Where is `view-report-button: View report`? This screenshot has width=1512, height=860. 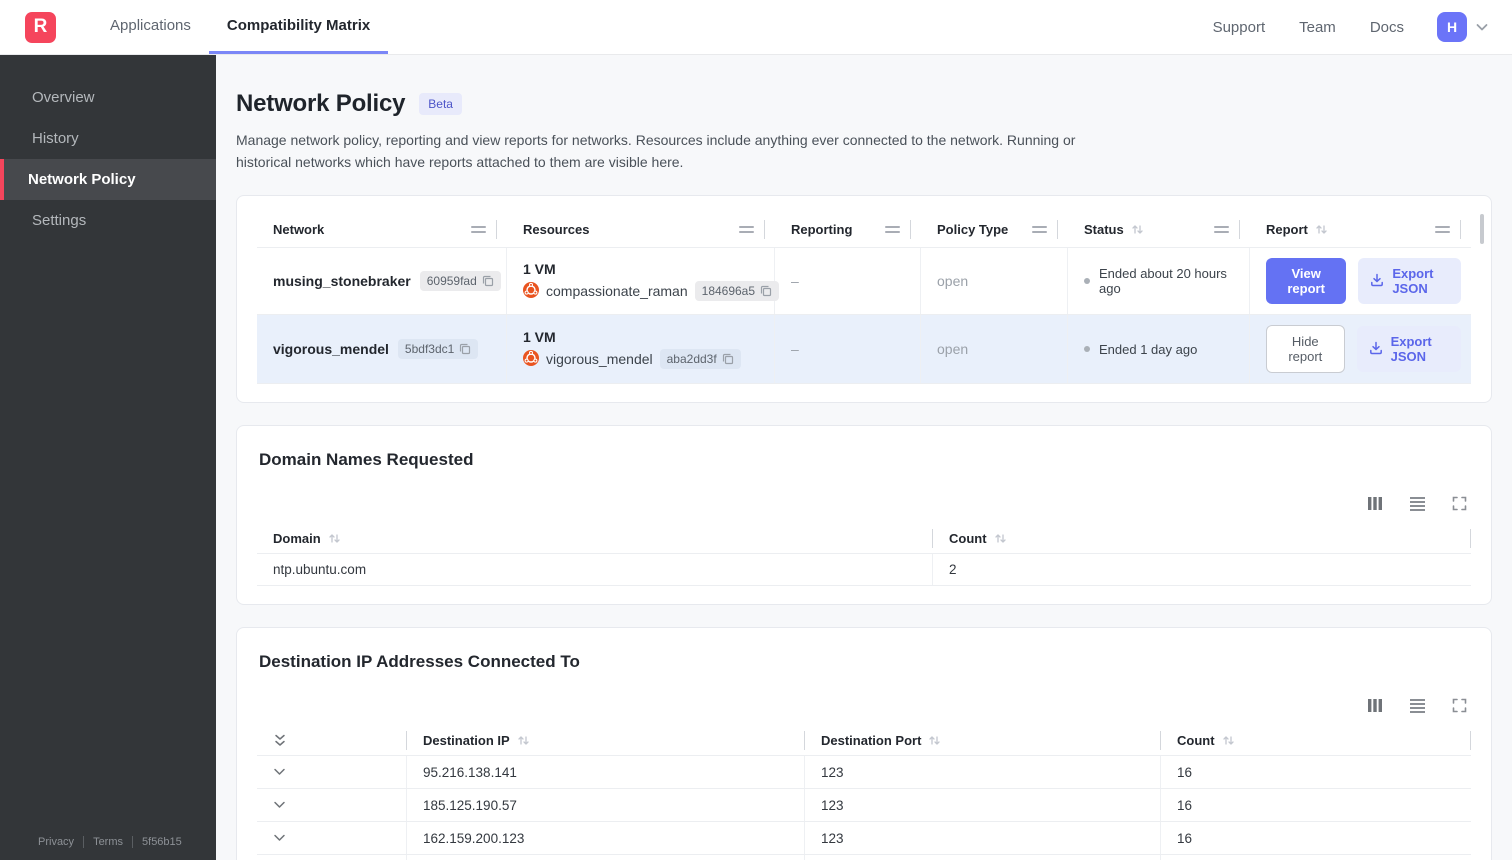
view-report-button: View report is located at coordinates (1306, 281).